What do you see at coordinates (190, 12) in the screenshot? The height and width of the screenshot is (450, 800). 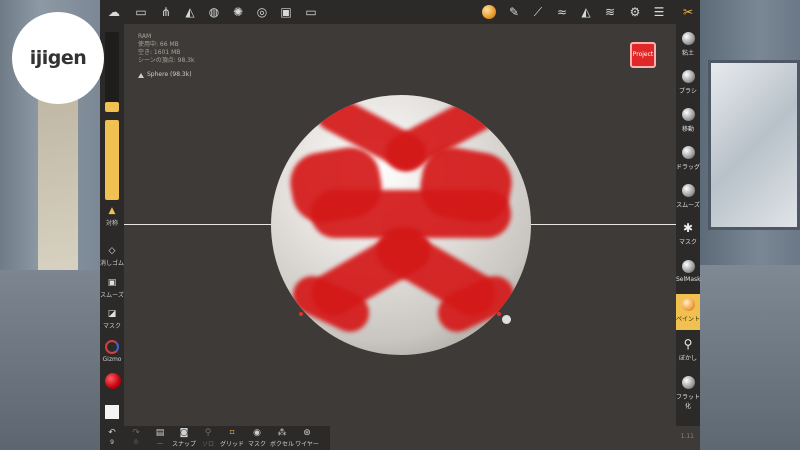 I see `shading-icon: ◭` at bounding box center [190, 12].